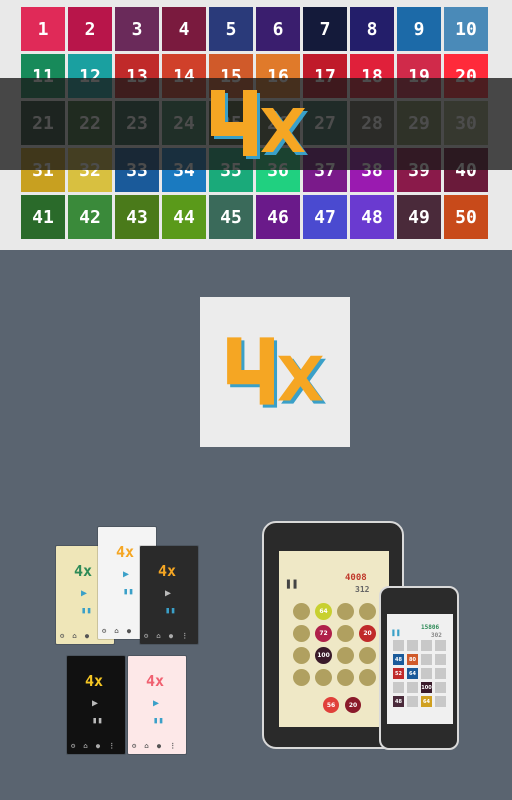  Describe the element at coordinates (291, 583) in the screenshot. I see `pause-icon: ❚❚` at that location.